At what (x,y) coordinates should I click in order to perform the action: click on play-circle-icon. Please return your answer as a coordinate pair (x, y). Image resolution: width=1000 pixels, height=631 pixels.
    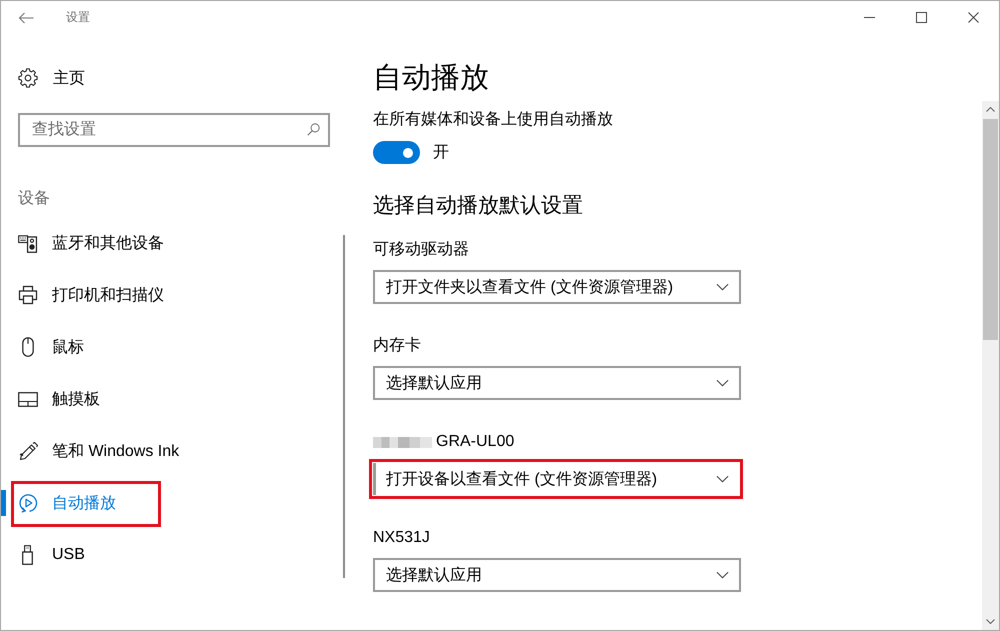
    Looking at the image, I should click on (28, 503).